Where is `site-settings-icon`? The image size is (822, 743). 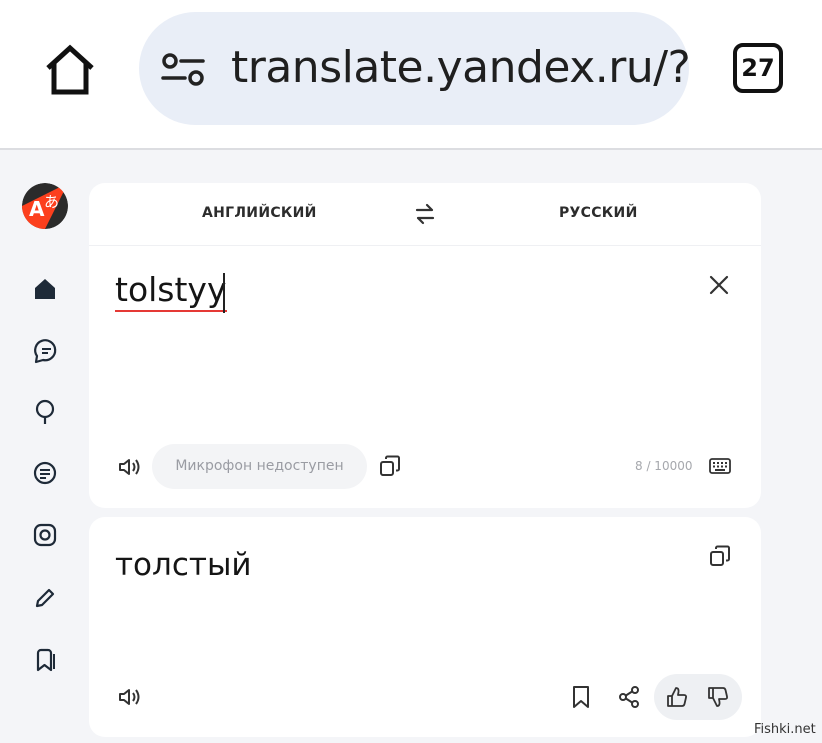
site-settings-icon is located at coordinates (183, 69).